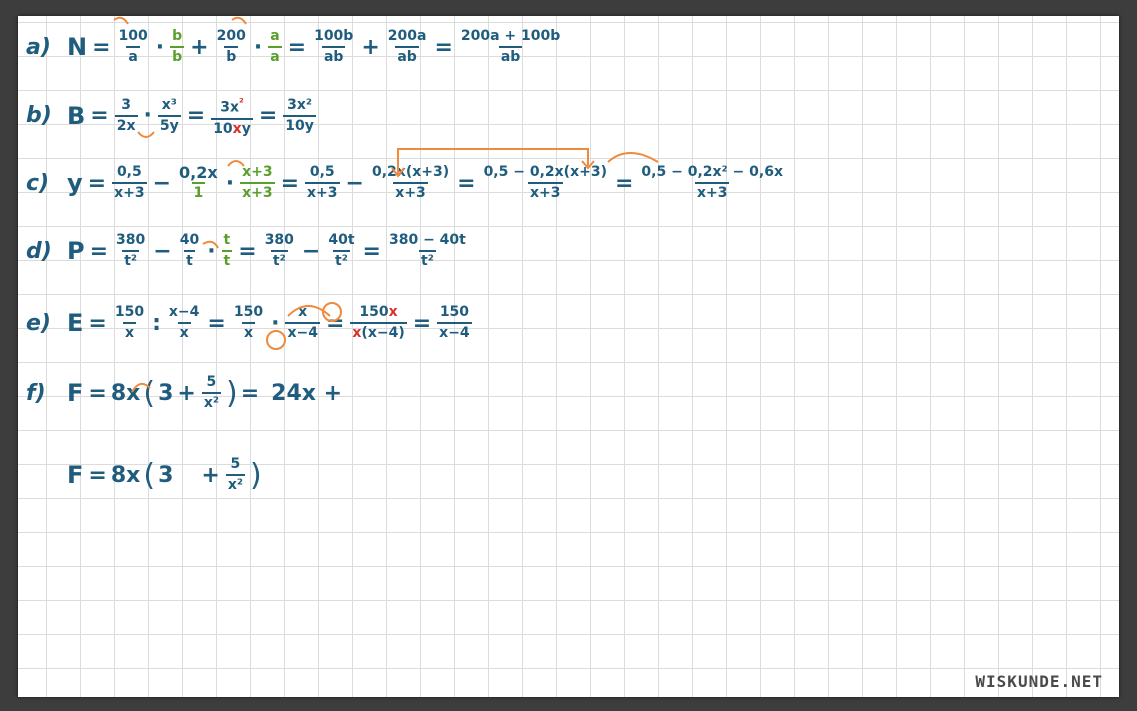  Describe the element at coordinates (75, 183) in the screenshot. I see `variable: y` at that location.